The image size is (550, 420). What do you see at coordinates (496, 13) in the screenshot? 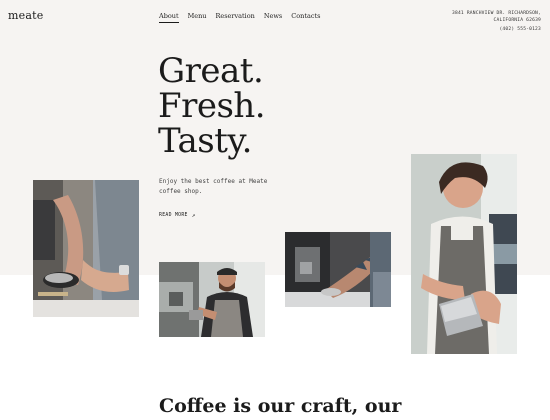
I see `address-line-1: 3841 RANCHVIEW DR. RICHARDSON,` at bounding box center [496, 13].